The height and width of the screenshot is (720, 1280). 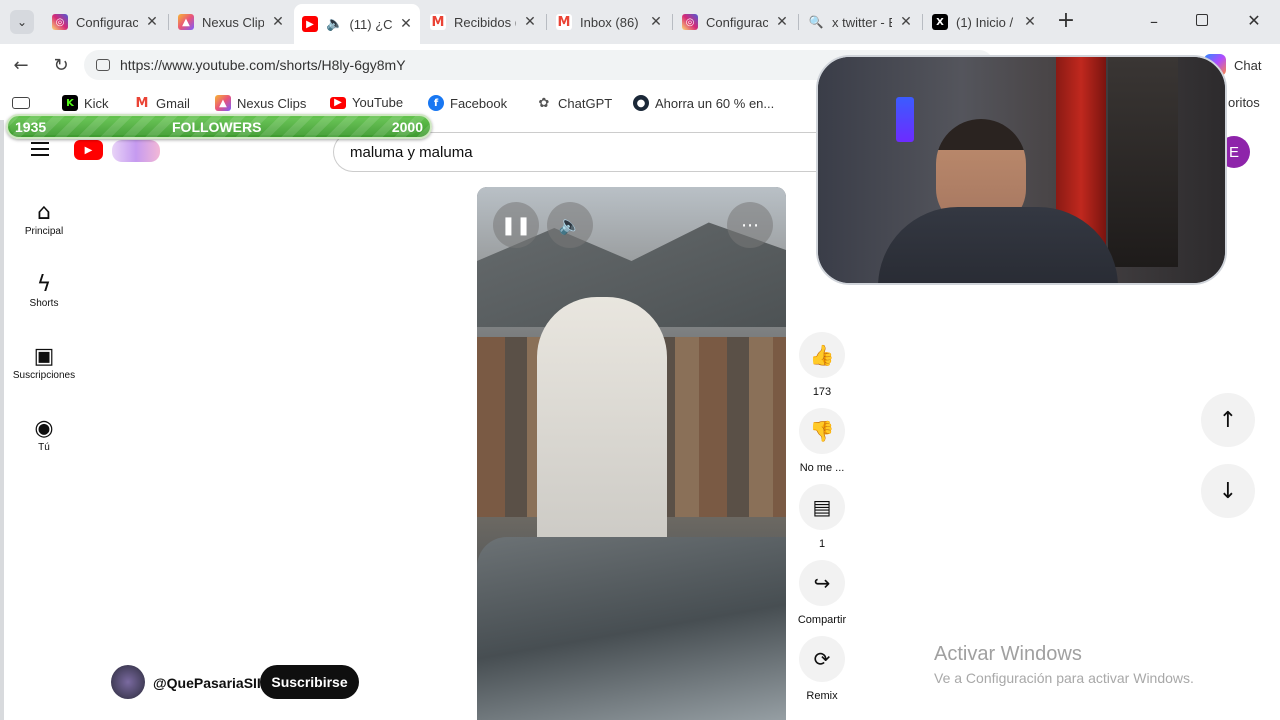 What do you see at coordinates (822, 392) in the screenshot?
I see `like-count: 173` at bounding box center [822, 392].